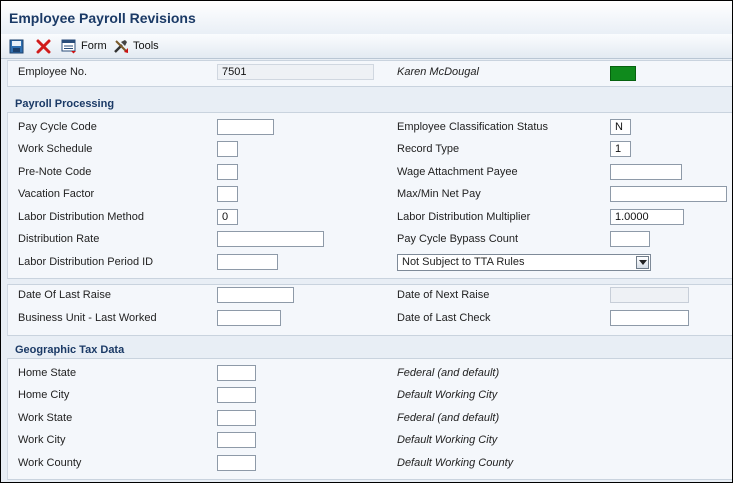  Describe the element at coordinates (68, 46) in the screenshot. I see `form-icon` at that location.